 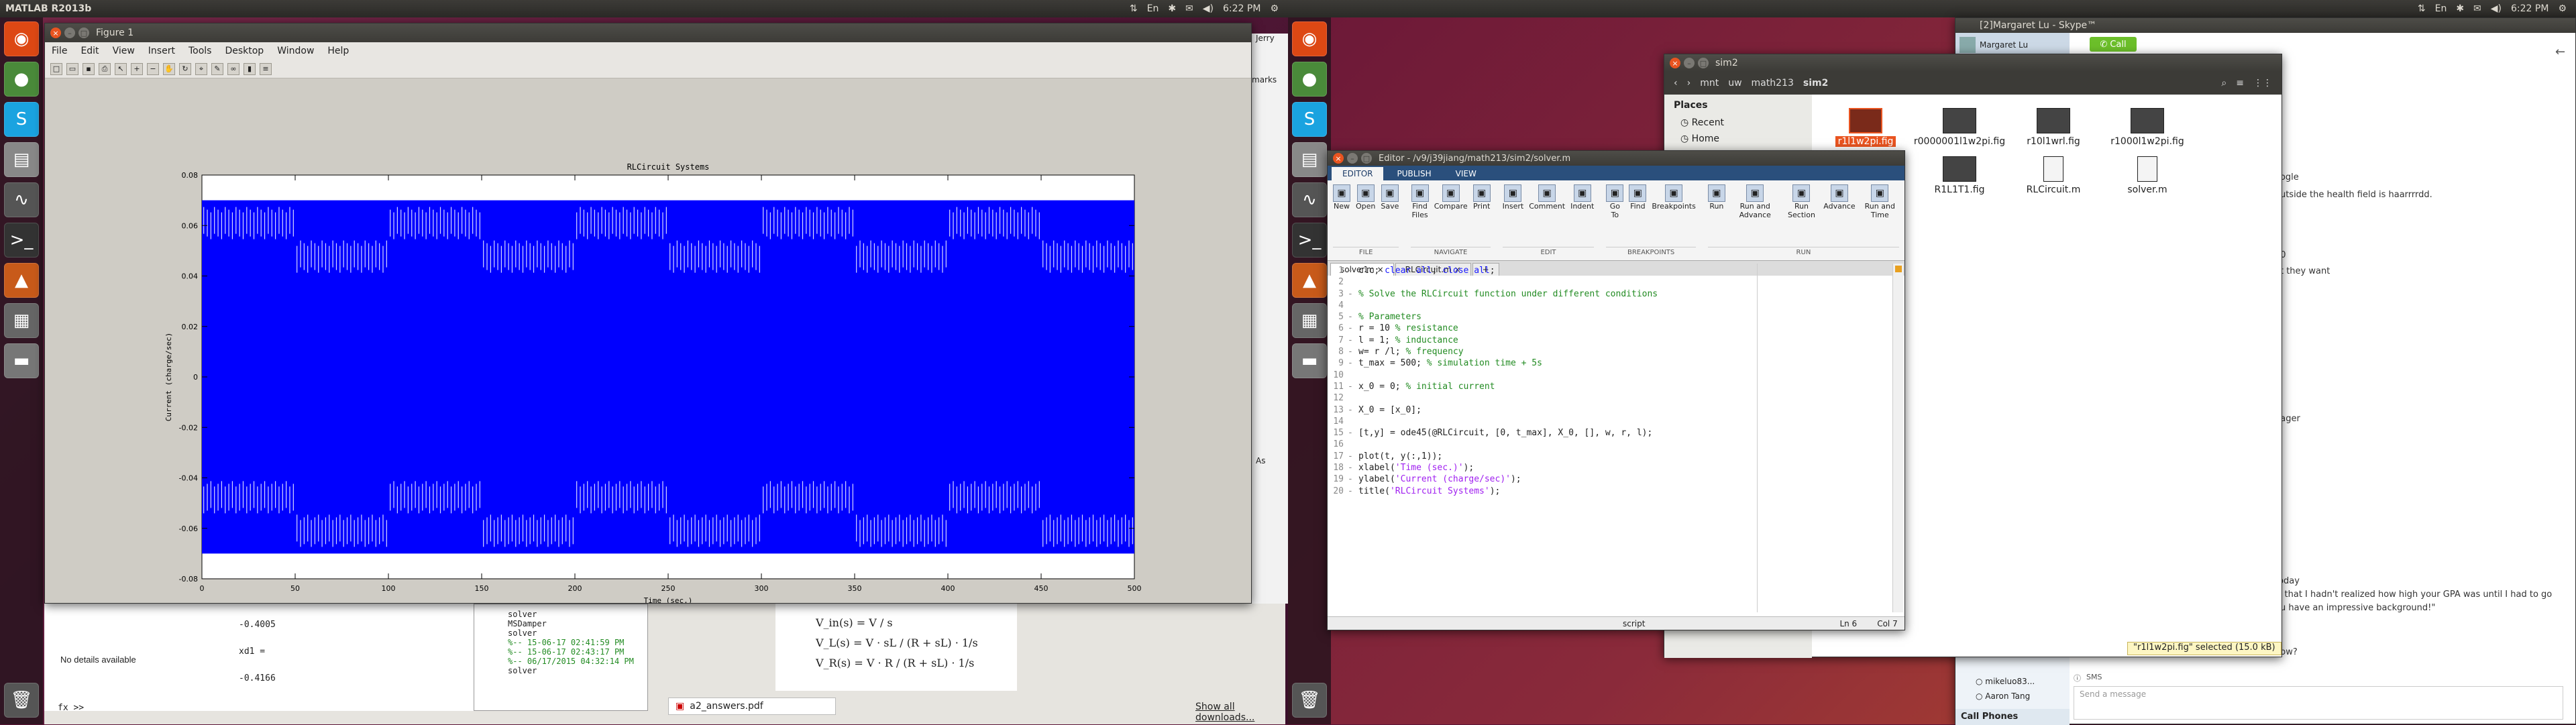 What do you see at coordinates (83, 32) in the screenshot?
I see `maximize-icon: □` at bounding box center [83, 32].